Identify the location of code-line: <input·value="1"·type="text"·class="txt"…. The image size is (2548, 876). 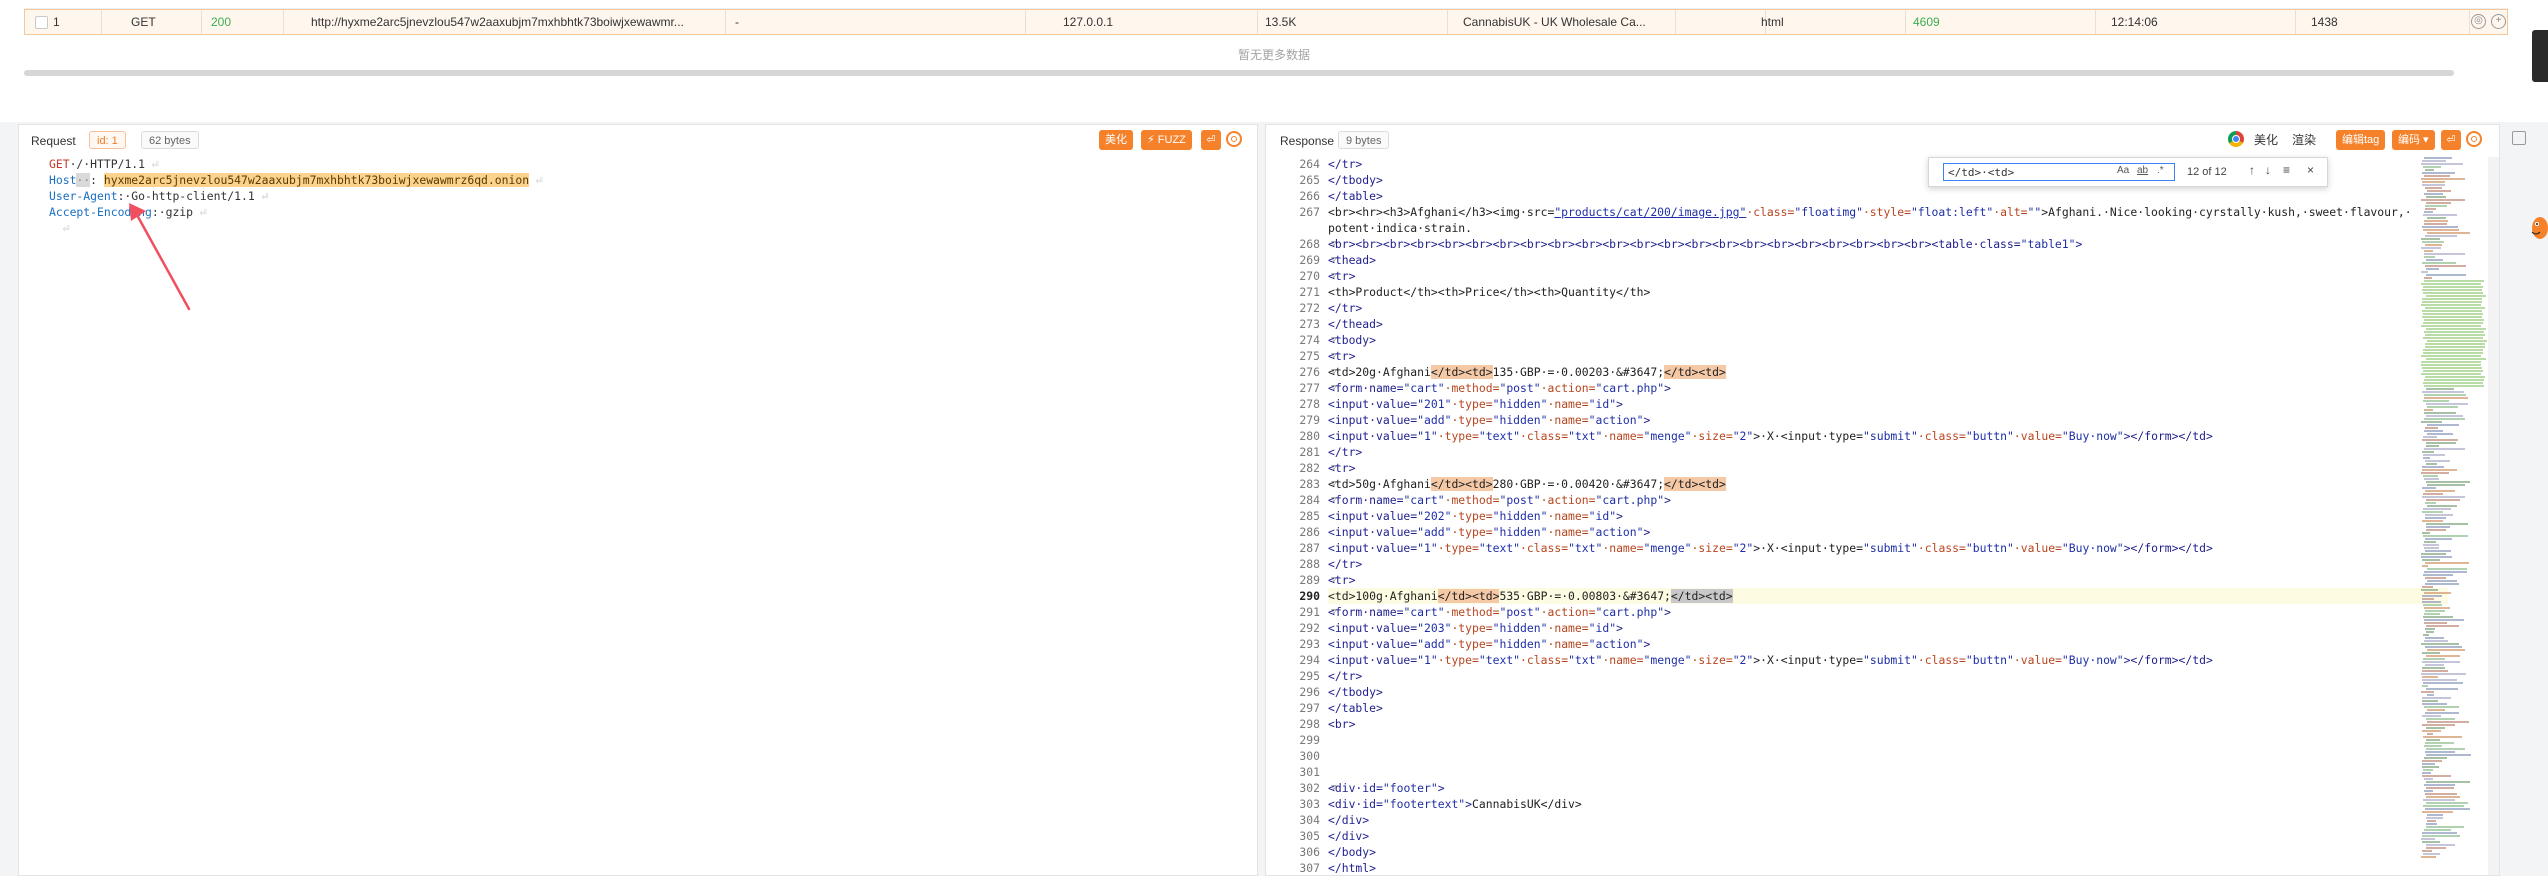
(1770, 660).